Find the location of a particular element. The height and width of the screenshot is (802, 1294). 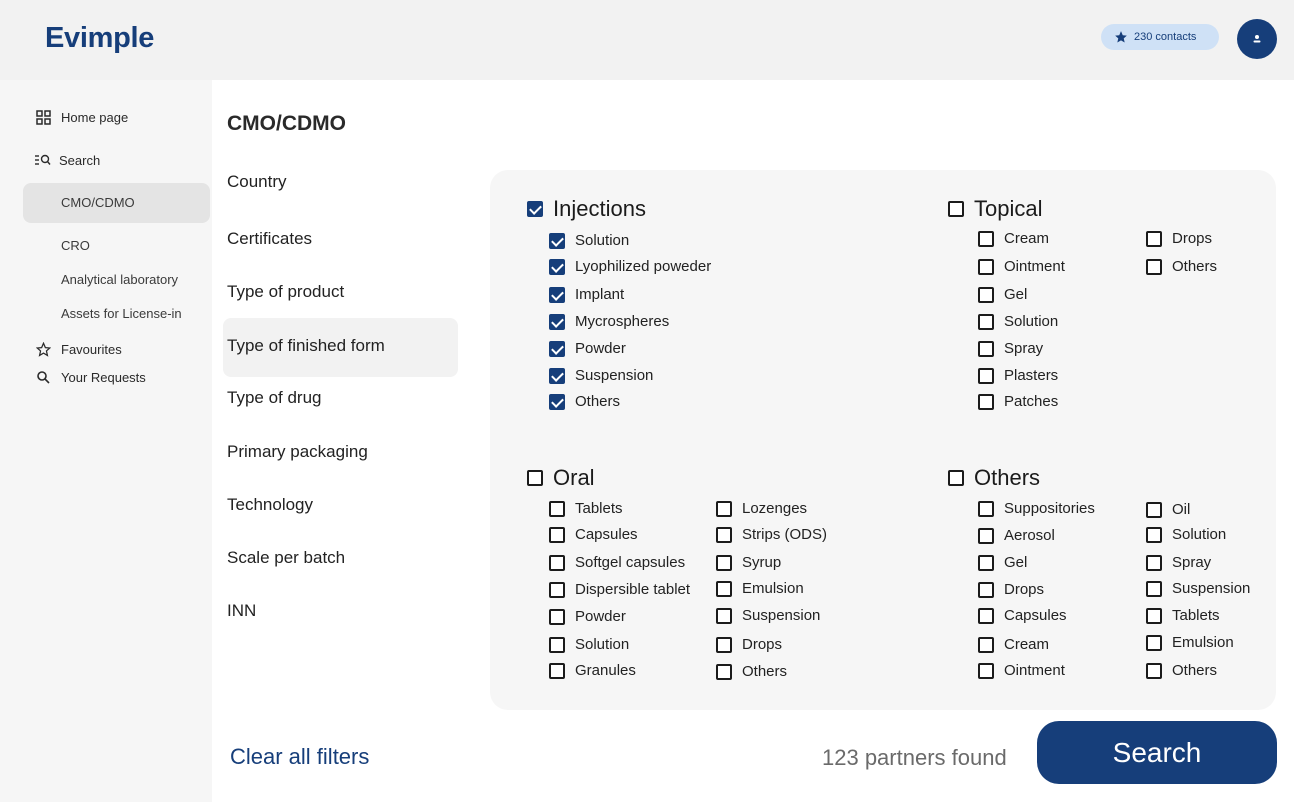

clear-all-filters-link: Clear all filters is located at coordinates (299, 757).